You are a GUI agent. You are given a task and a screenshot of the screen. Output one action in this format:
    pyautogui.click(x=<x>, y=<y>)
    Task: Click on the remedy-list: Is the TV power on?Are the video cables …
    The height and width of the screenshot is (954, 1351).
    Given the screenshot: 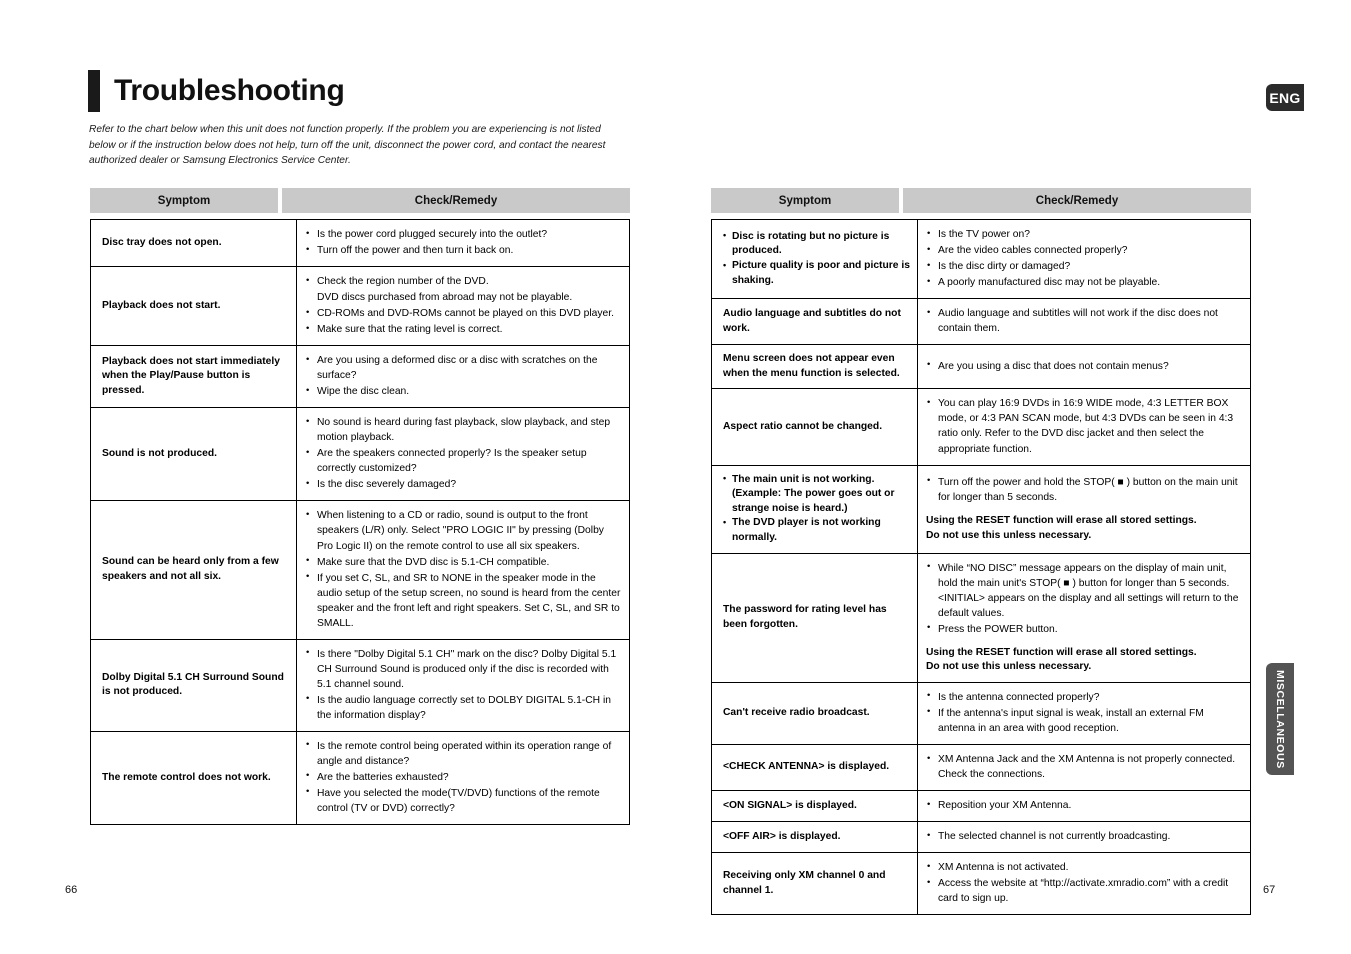 What is the action you would take?
    pyautogui.click(x=1084, y=258)
    